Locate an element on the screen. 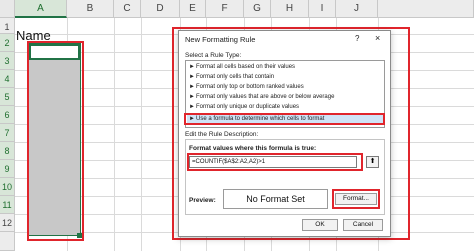 This screenshot has height=251, width=474. highlight-box-formula is located at coordinates (275, 162).